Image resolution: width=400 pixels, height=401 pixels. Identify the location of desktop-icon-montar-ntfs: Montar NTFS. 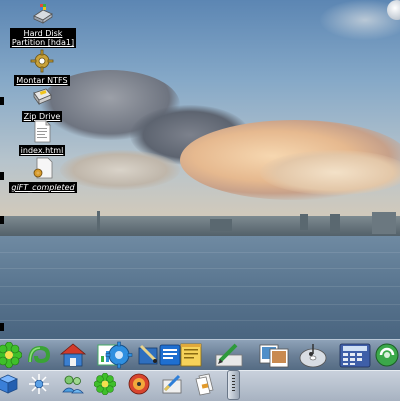
(42, 67).